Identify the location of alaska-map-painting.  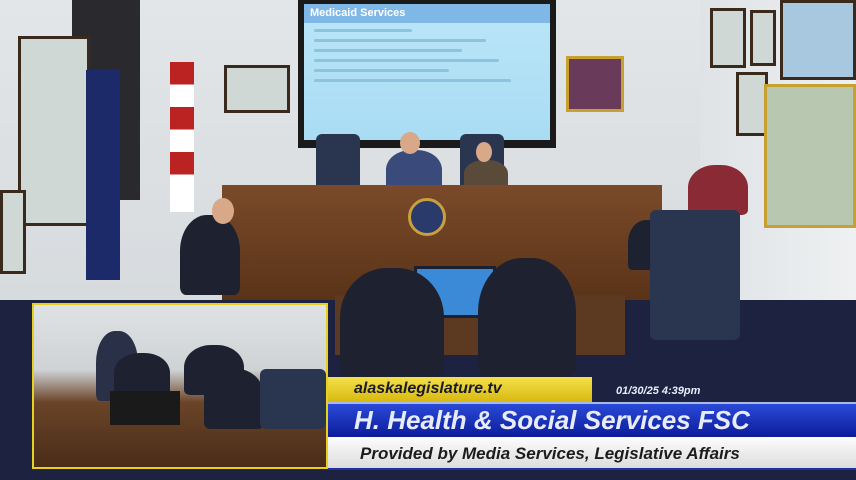
(810, 156).